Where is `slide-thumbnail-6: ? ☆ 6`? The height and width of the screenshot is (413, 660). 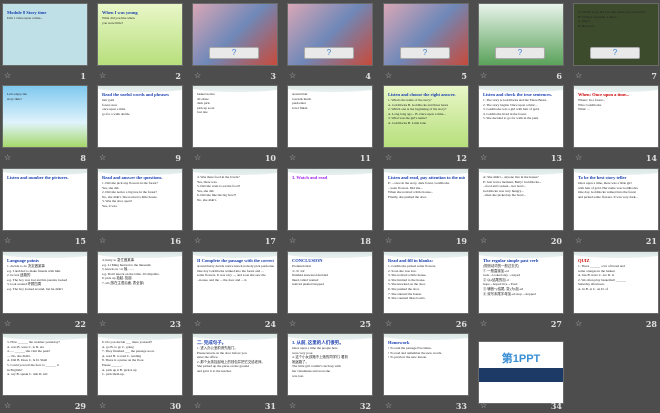 slide-thumbnail-6: ? ☆ 6 is located at coordinates (521, 43).